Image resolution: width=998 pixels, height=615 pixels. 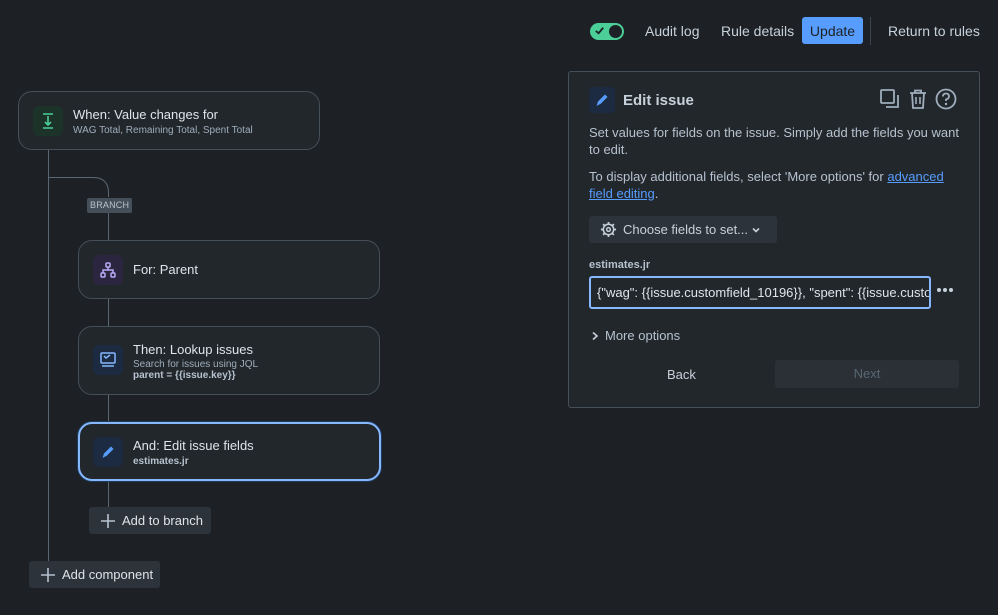 I want to click on panel-title: Edit issue, so click(x=658, y=100).